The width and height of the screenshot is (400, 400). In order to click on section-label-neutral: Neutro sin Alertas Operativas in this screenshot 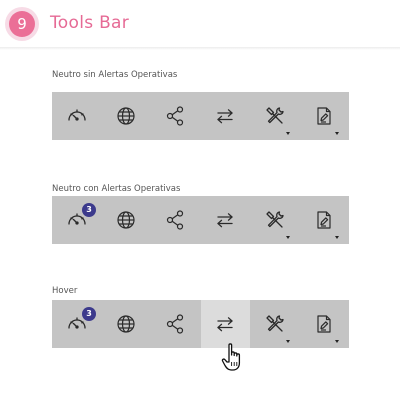, I will do `click(115, 75)`.